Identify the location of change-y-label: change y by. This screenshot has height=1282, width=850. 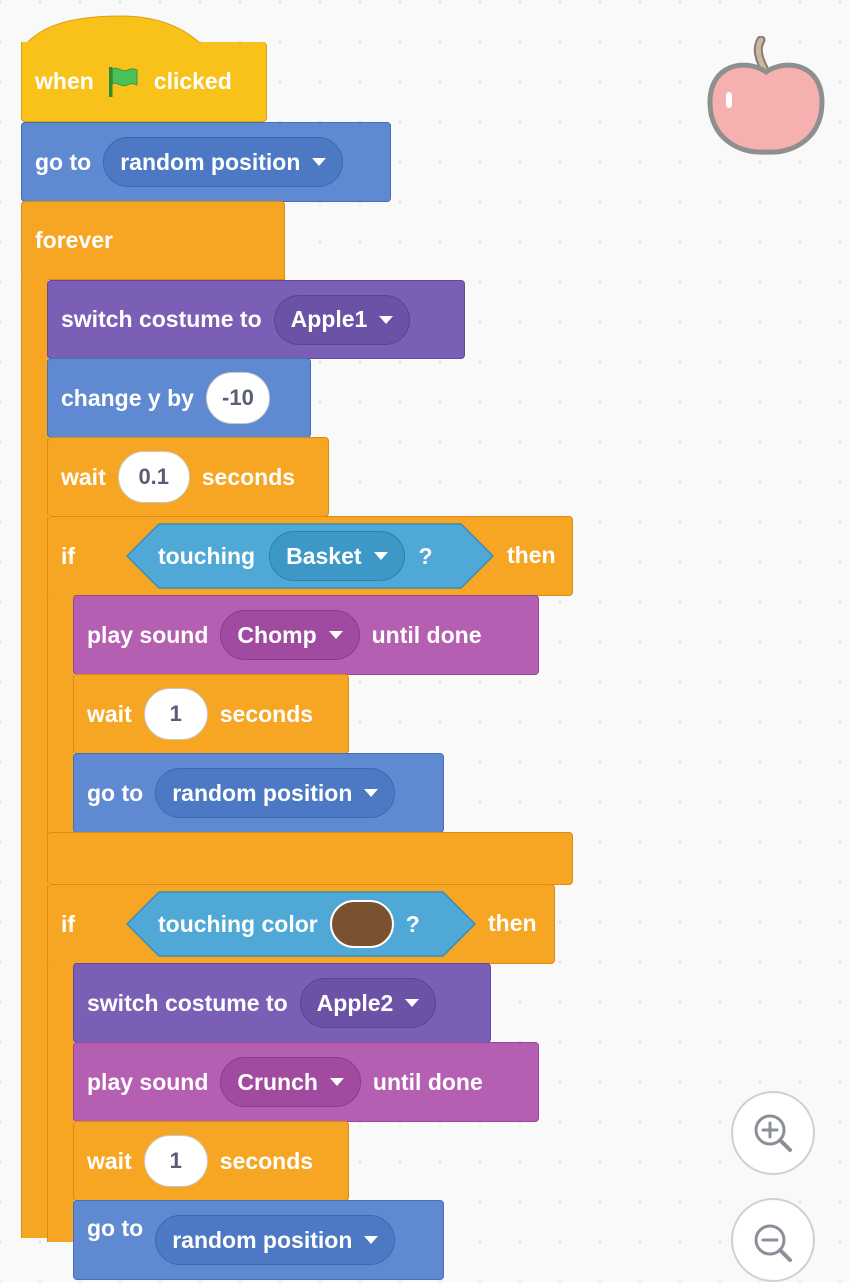
(127, 397).